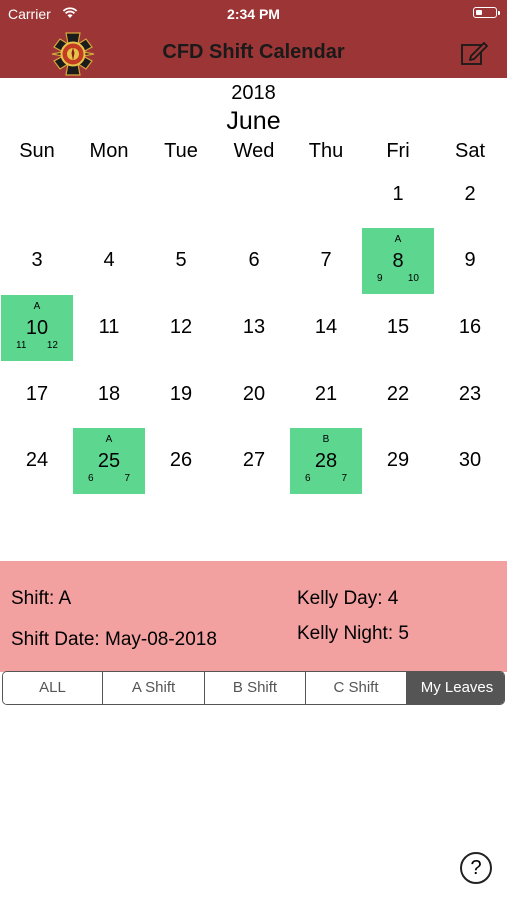 This screenshot has height=900, width=507. Describe the element at coordinates (470, 151) in the screenshot. I see `weekday-label: Sat` at that location.